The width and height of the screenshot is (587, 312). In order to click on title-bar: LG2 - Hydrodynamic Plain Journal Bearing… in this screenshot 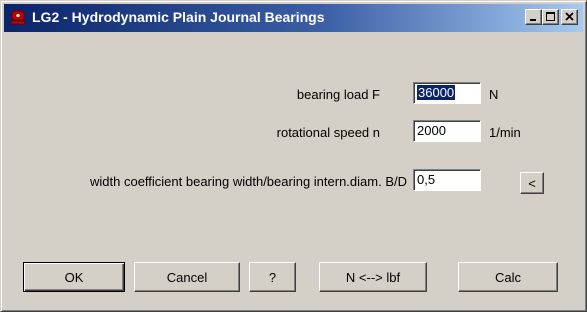, I will do `click(293, 18)`.